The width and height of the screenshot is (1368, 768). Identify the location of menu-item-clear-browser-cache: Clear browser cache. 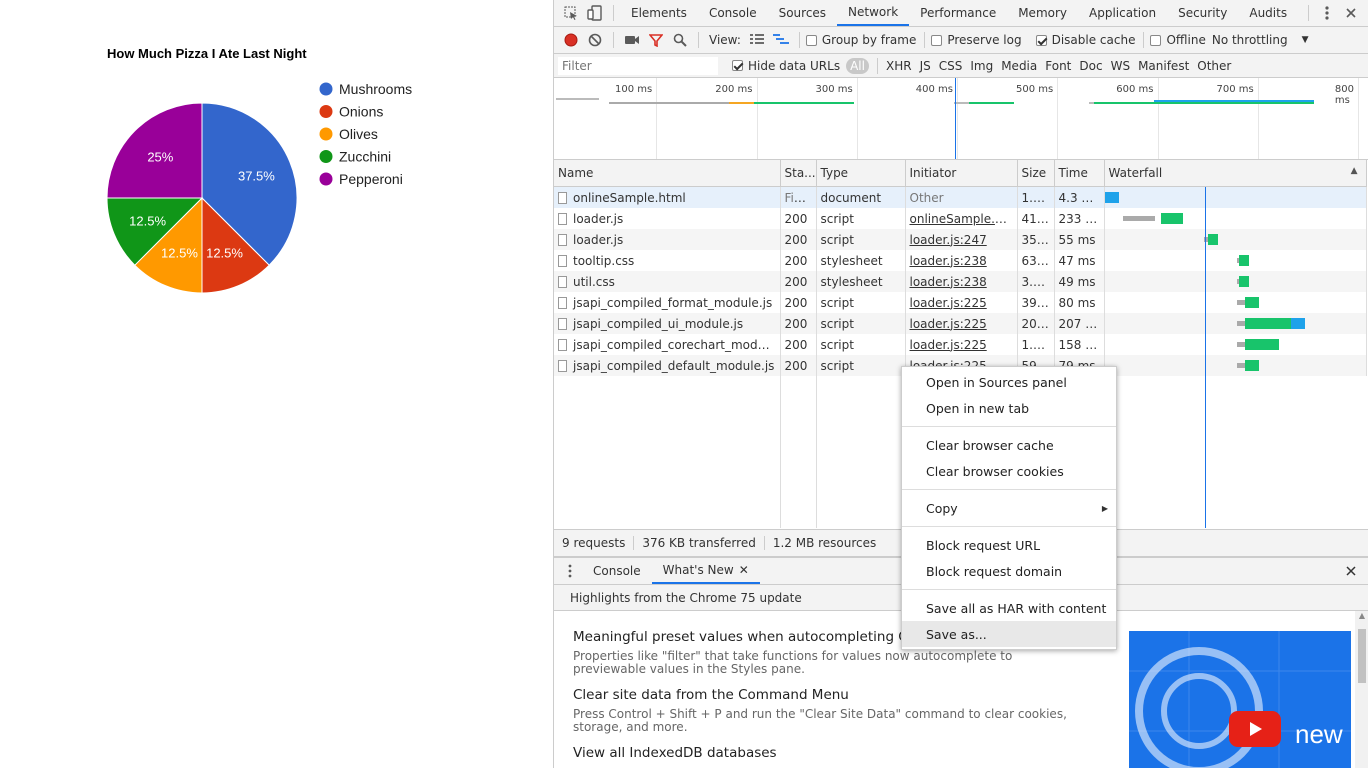
(1009, 445).